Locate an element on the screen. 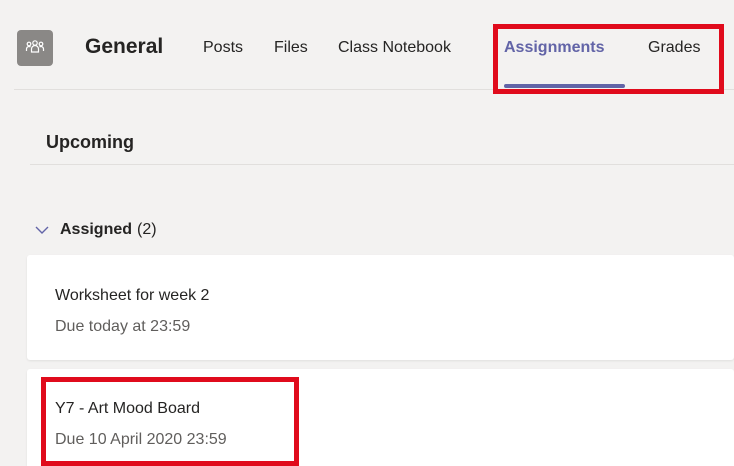 Image resolution: width=734 pixels, height=466 pixels. chevron-down-icon is located at coordinates (42, 230).